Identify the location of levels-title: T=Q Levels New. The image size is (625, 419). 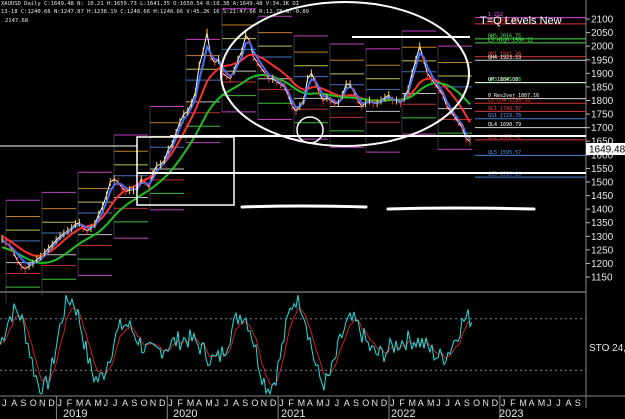
(521, 21).